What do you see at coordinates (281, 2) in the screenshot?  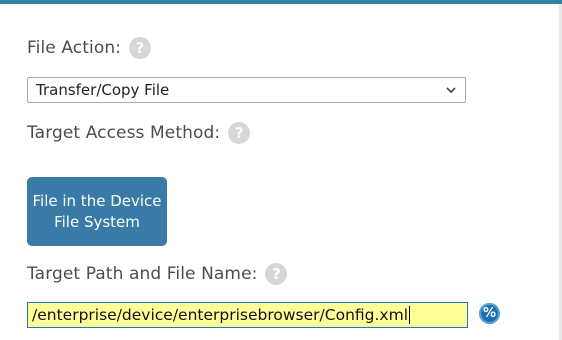 I see `top-accent-bar` at bounding box center [281, 2].